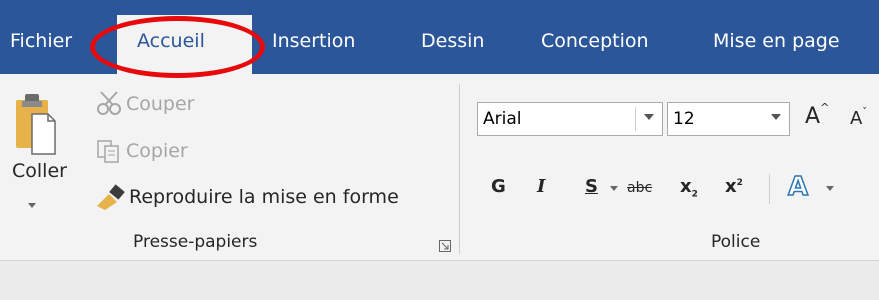  Describe the element at coordinates (728, 119) in the screenshot. I see `font-size-combobox: 12` at that location.